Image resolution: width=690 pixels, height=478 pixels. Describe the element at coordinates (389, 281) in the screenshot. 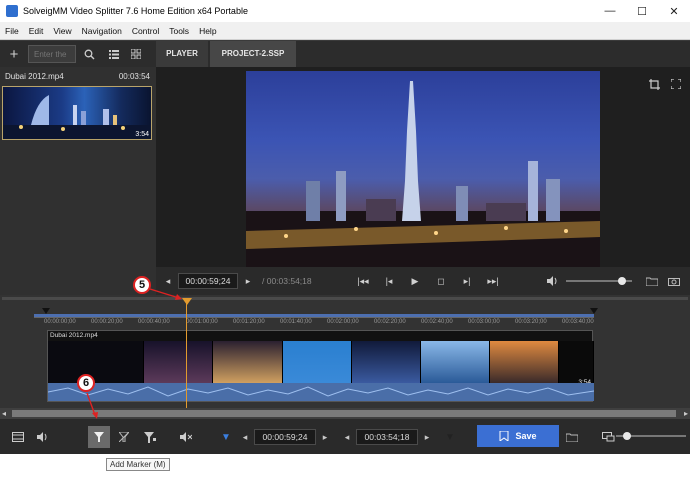

I see `previous-frame-icon: |◂` at that location.